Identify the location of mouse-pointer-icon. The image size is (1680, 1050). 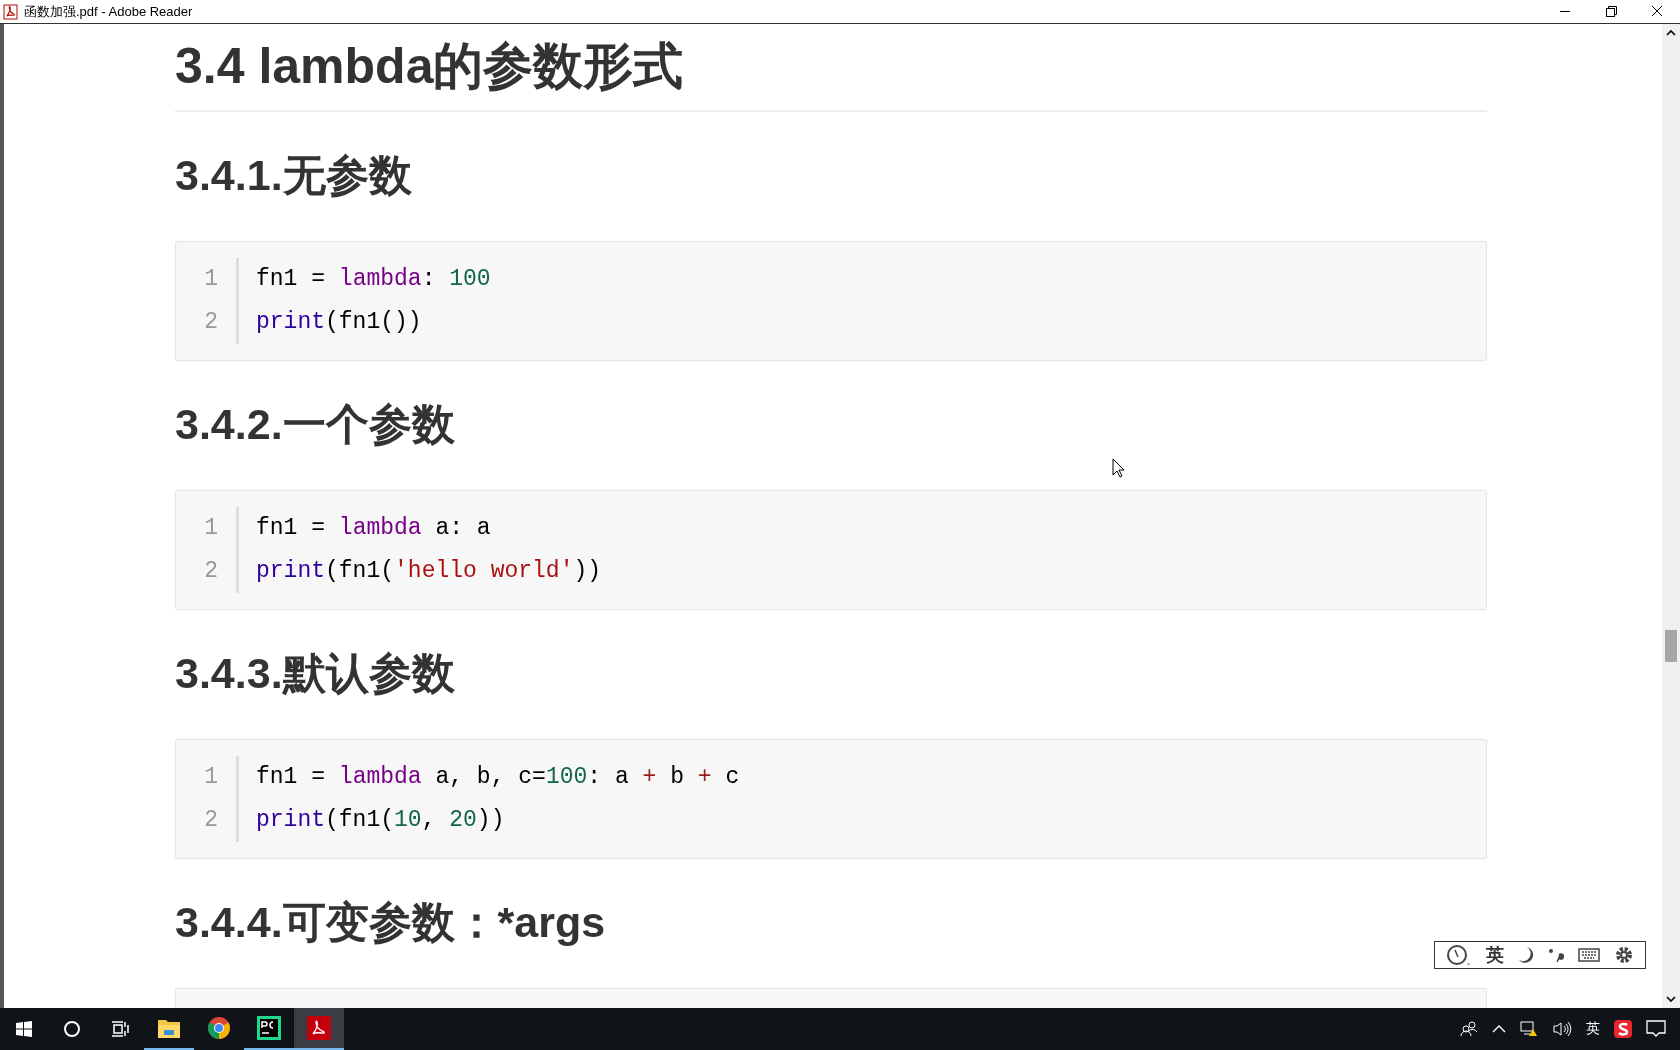
(1118, 468).